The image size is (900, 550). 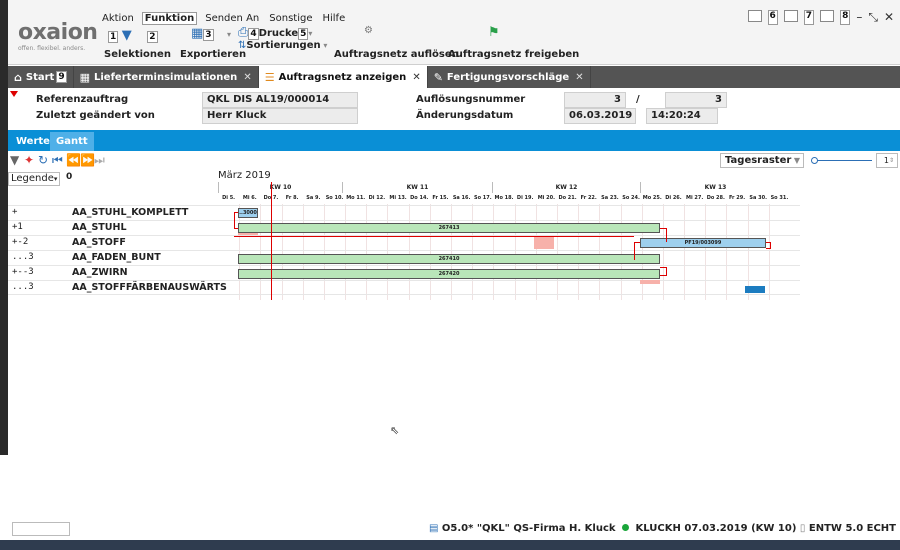 What do you see at coordinates (859, 17) in the screenshot?
I see `minimize-icon: –` at bounding box center [859, 17].